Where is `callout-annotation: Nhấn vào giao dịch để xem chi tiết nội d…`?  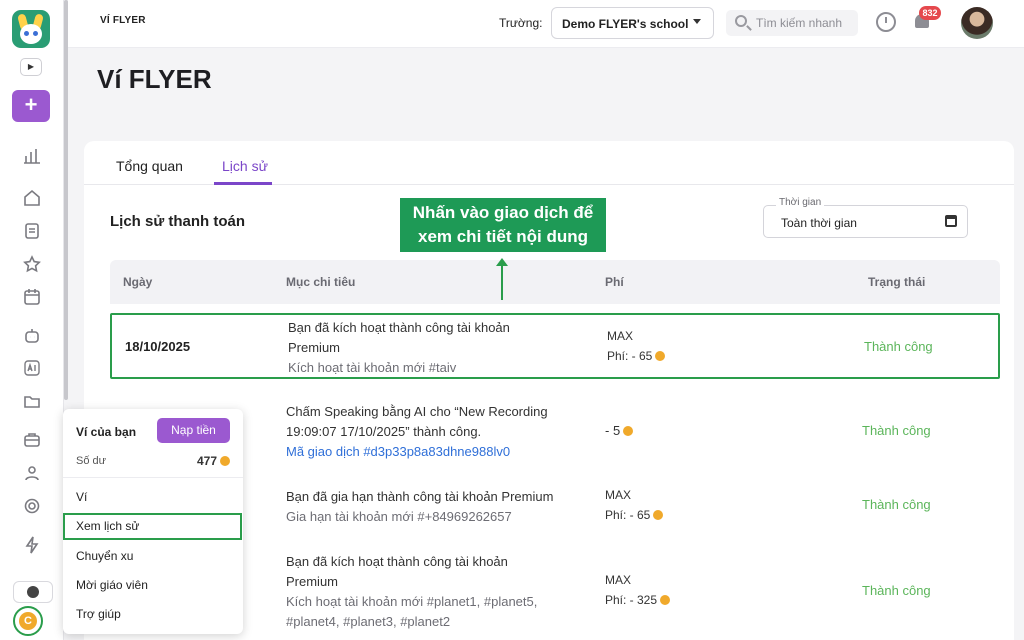
callout-annotation: Nhấn vào giao dịch để xem chi tiết nội d… is located at coordinates (503, 225).